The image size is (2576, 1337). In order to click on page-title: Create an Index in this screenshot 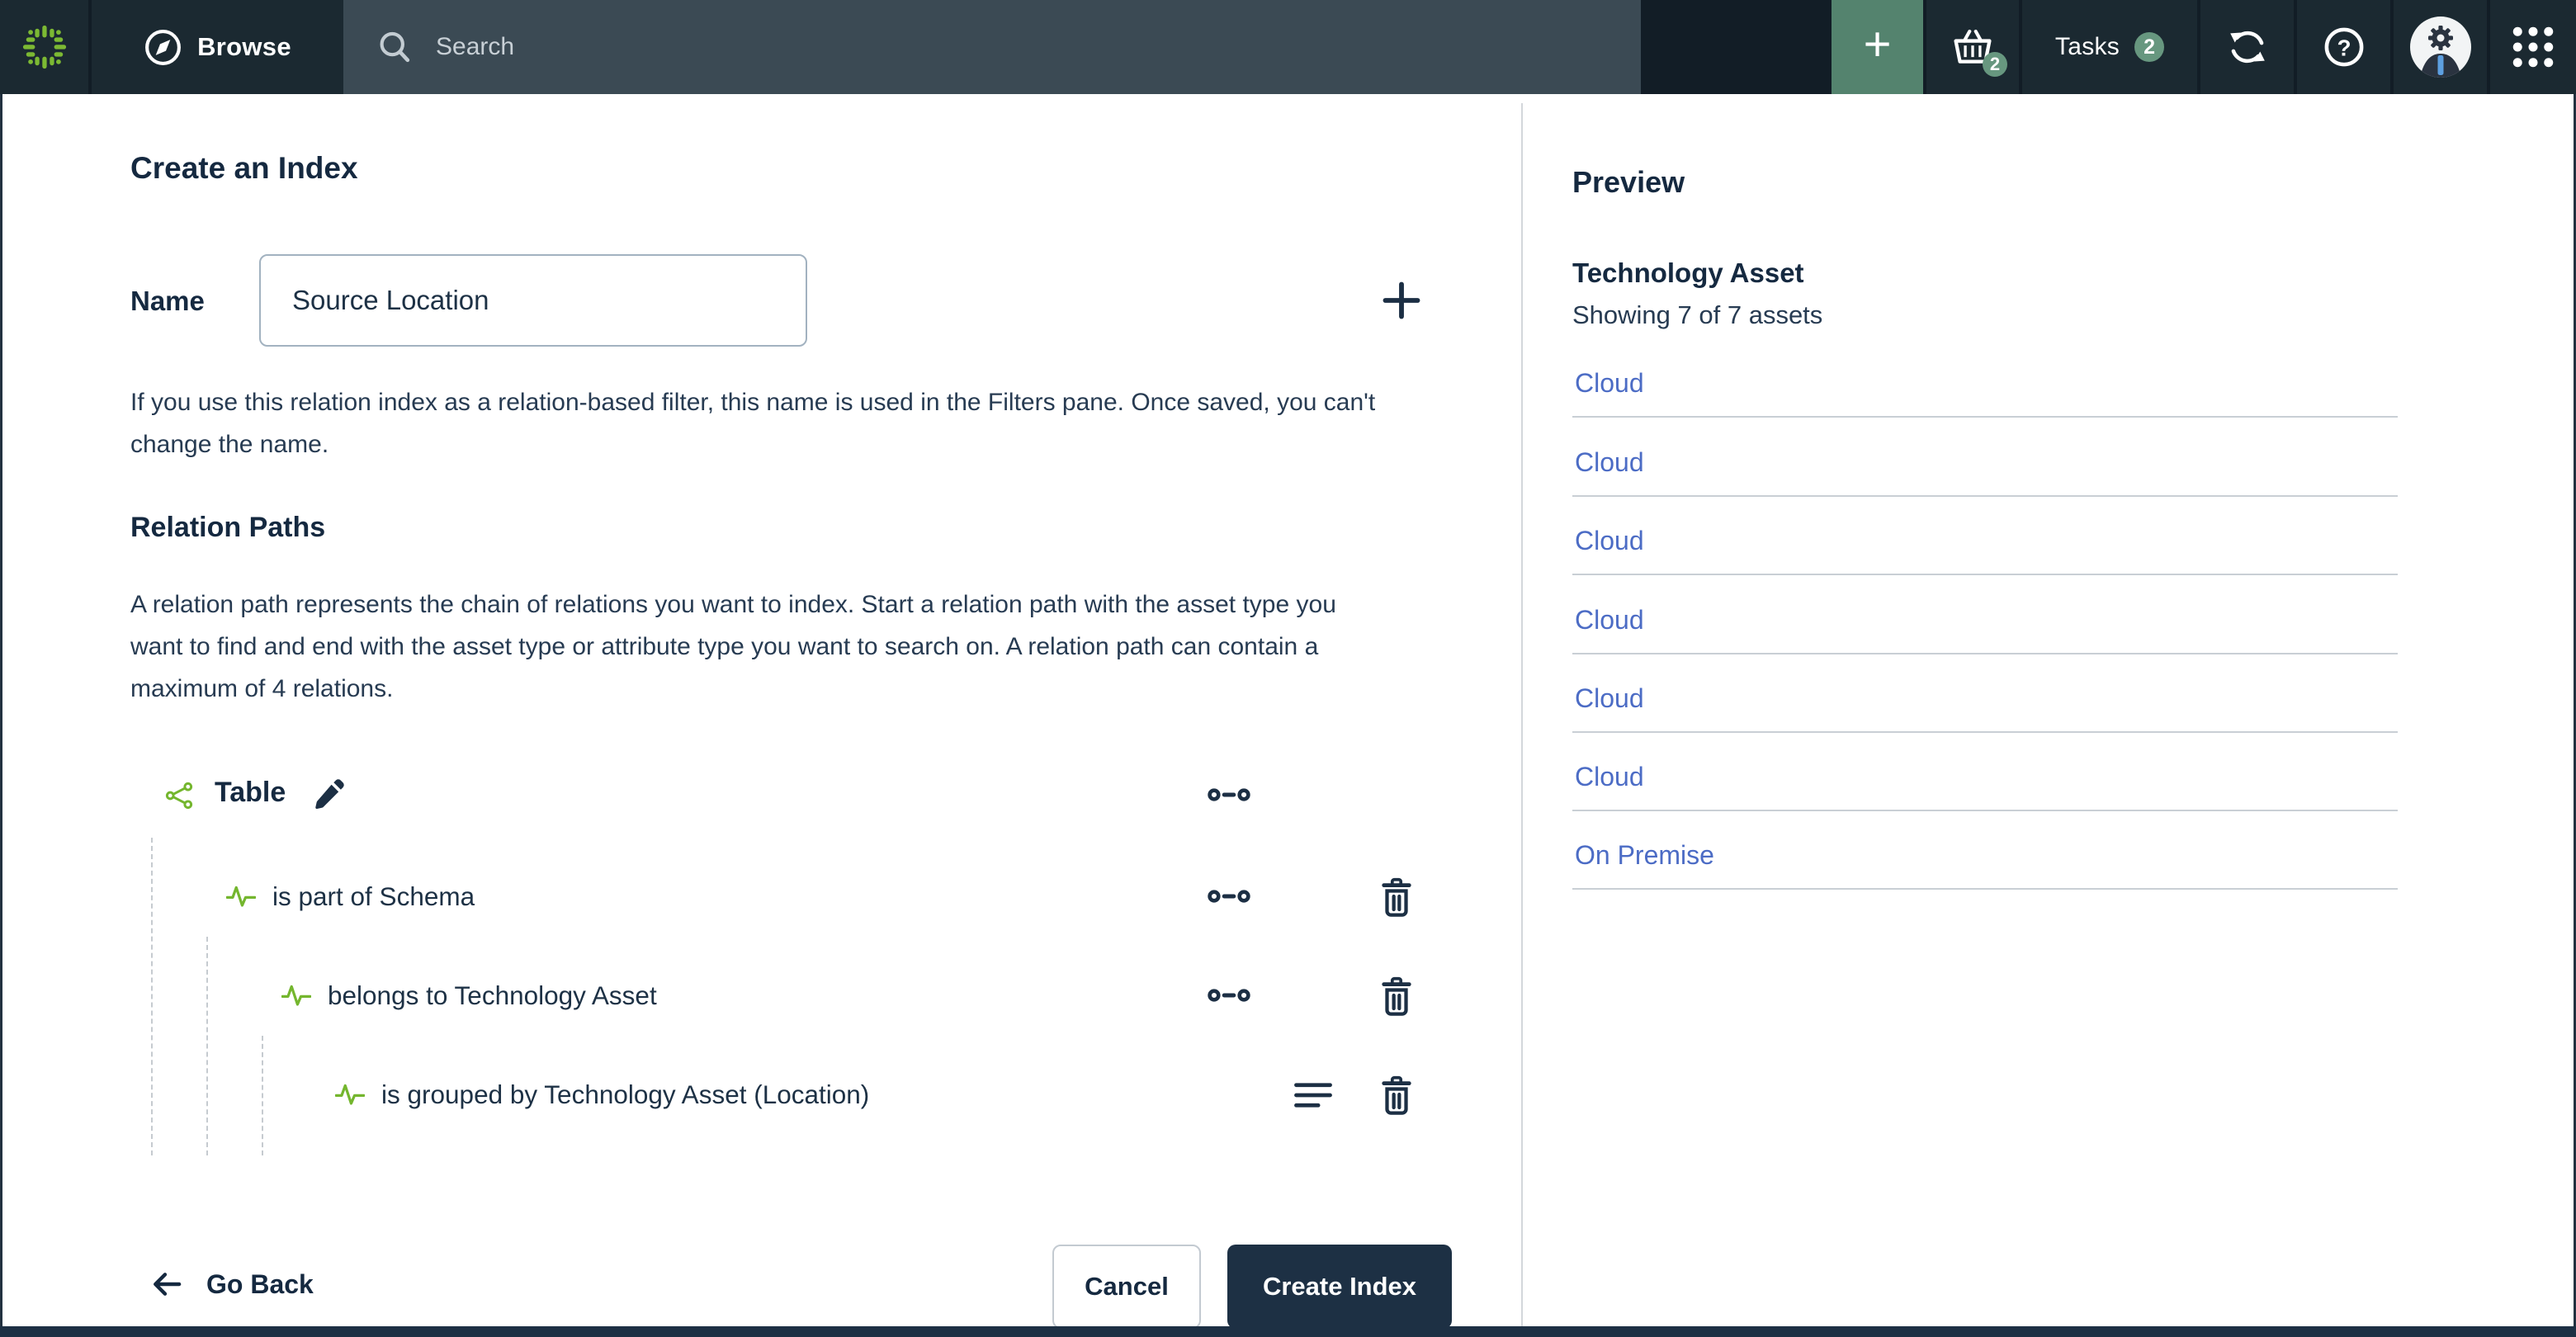, I will do `click(244, 168)`.